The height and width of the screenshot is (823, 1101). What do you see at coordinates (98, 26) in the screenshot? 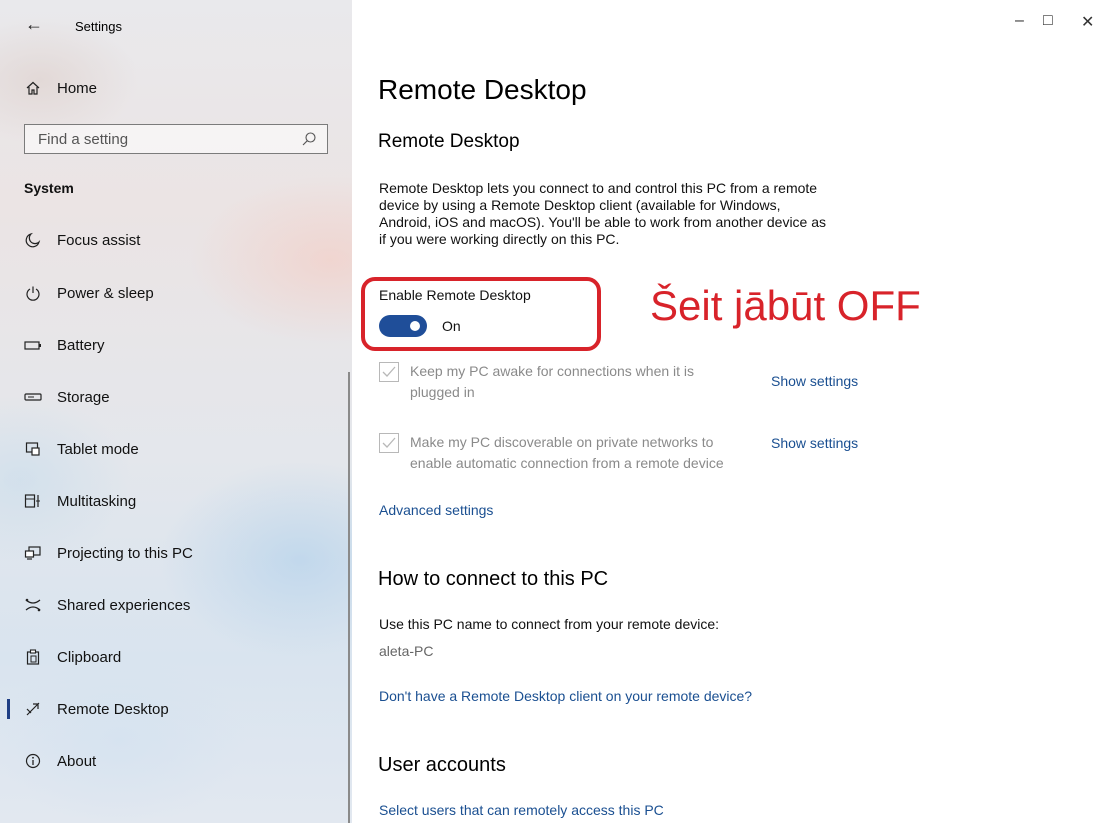
I see `window-title: Settings` at bounding box center [98, 26].